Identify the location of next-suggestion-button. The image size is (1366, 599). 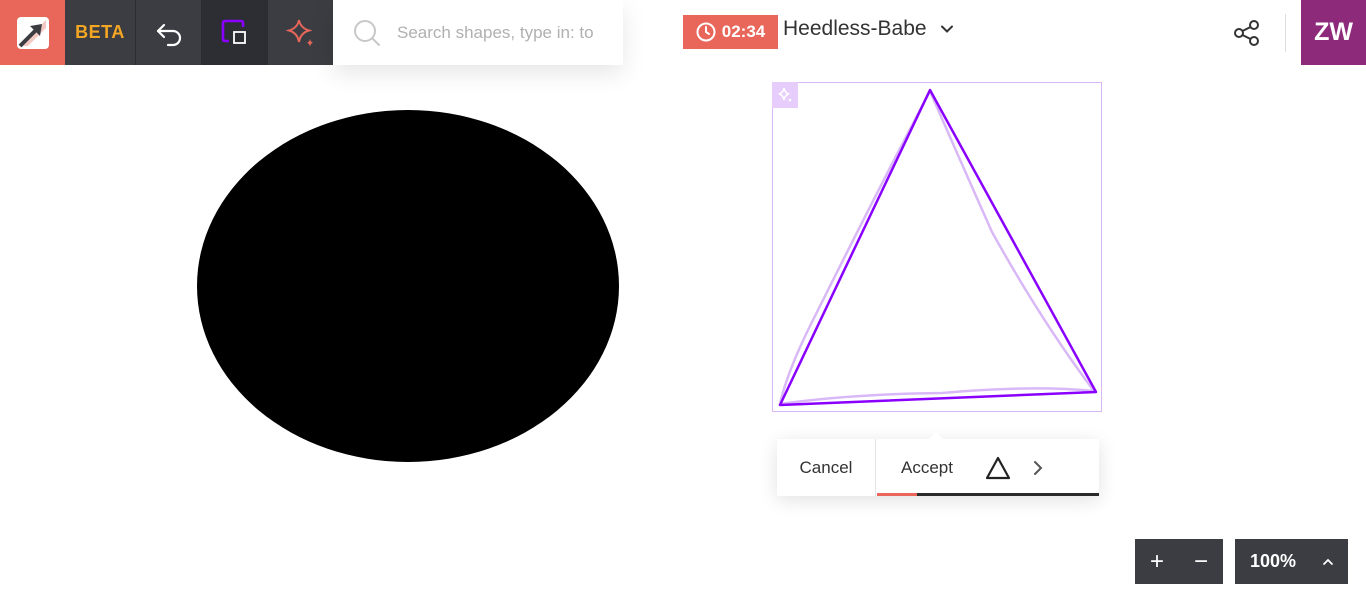
(1038, 467).